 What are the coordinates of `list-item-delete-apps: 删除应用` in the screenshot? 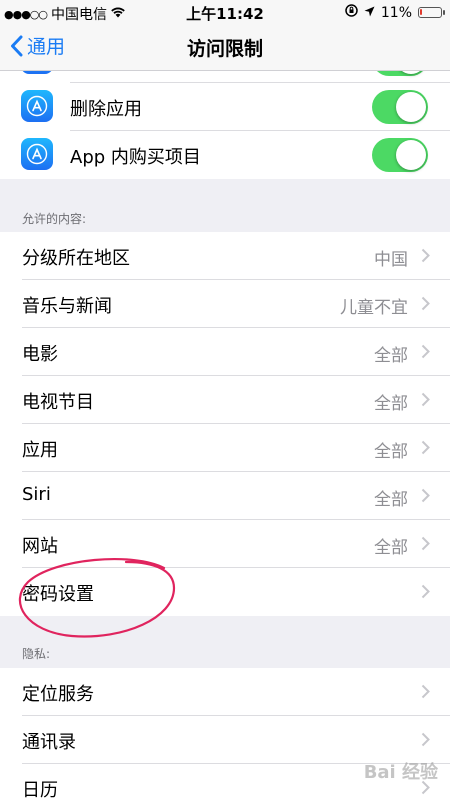 It's located at (225, 107).